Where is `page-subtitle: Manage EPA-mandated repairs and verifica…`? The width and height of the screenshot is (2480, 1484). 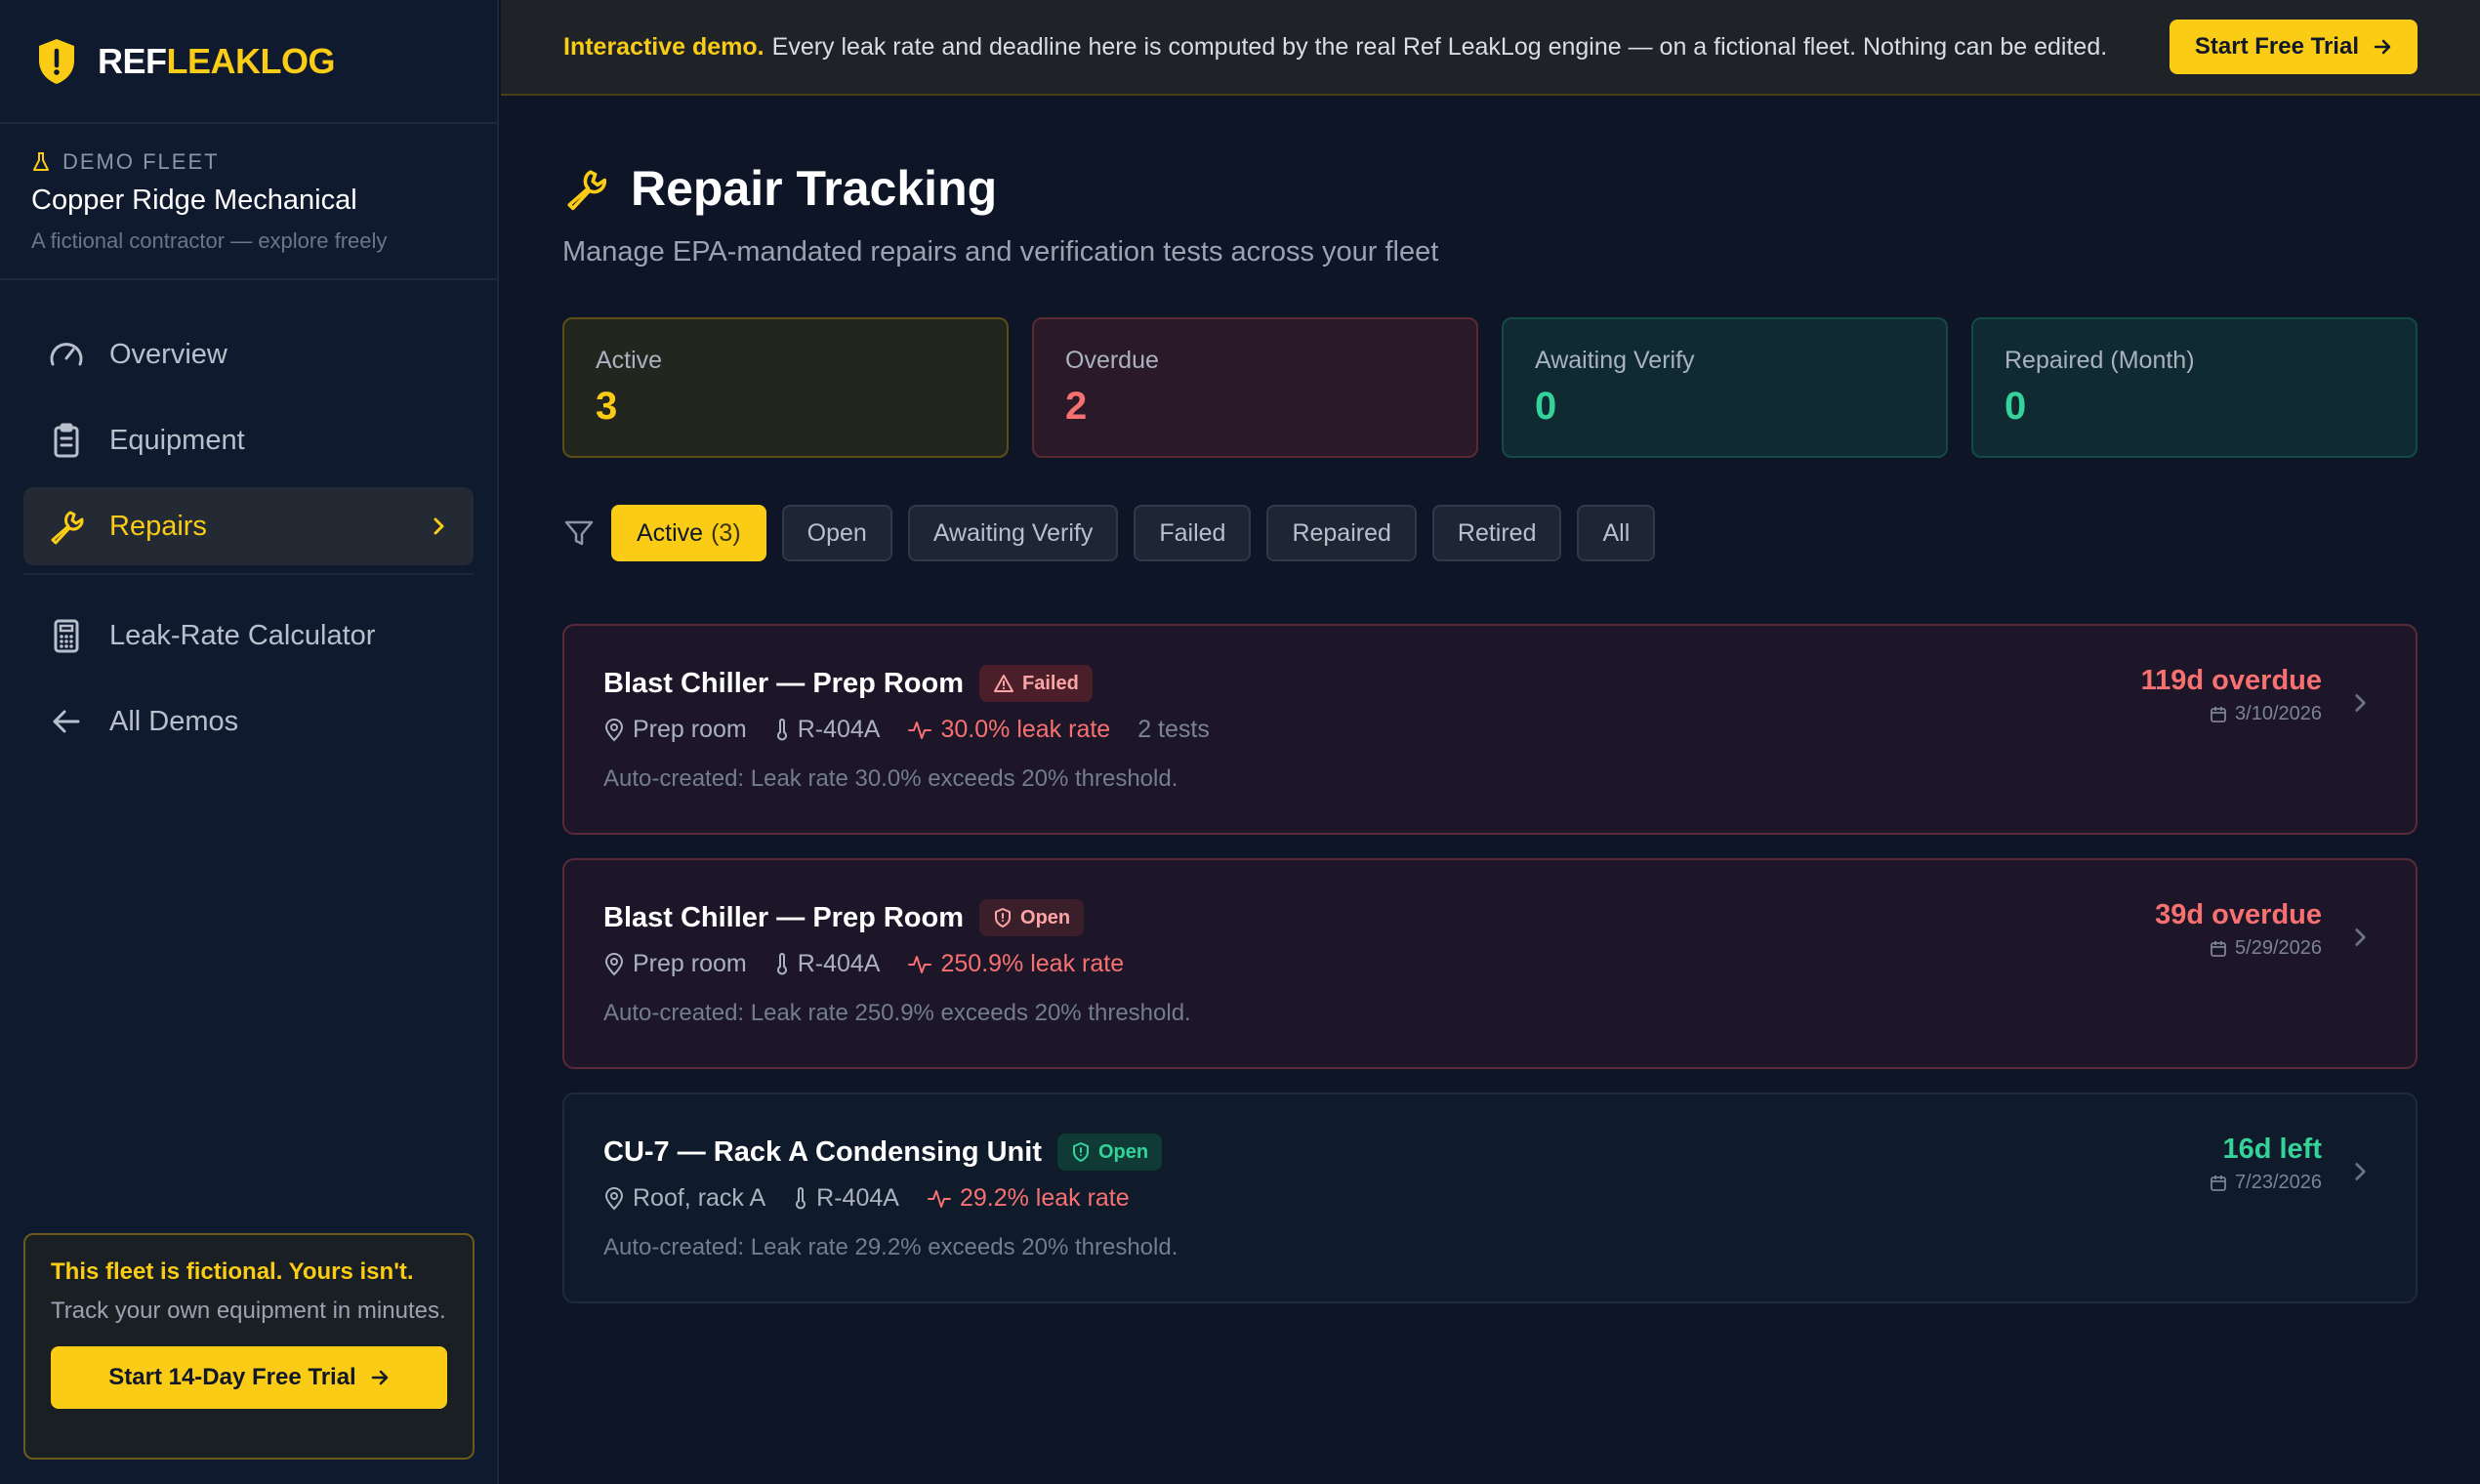 page-subtitle: Manage EPA-mandated repairs and verifica… is located at coordinates (1000, 252).